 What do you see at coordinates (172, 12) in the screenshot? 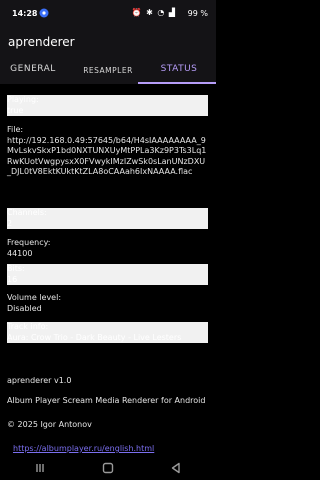
I see `signal-icon: ▟` at bounding box center [172, 12].